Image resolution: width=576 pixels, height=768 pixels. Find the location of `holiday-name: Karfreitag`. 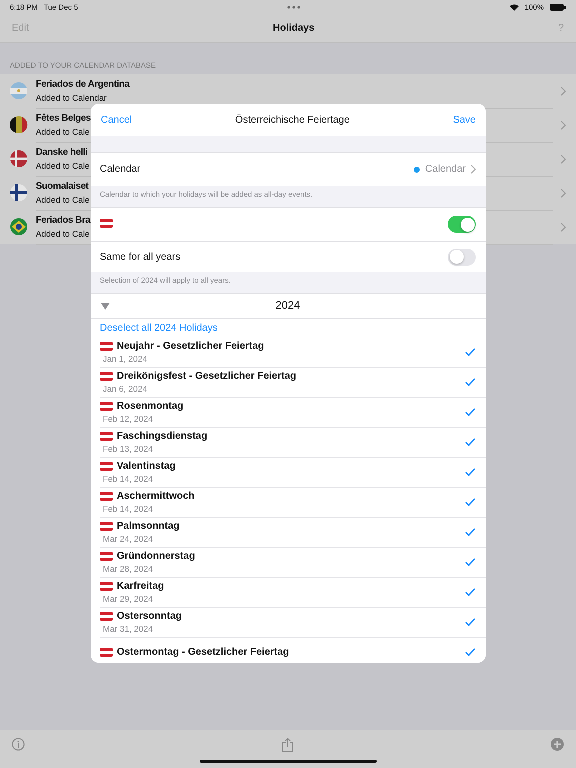

holiday-name: Karfreitag is located at coordinates (140, 586).